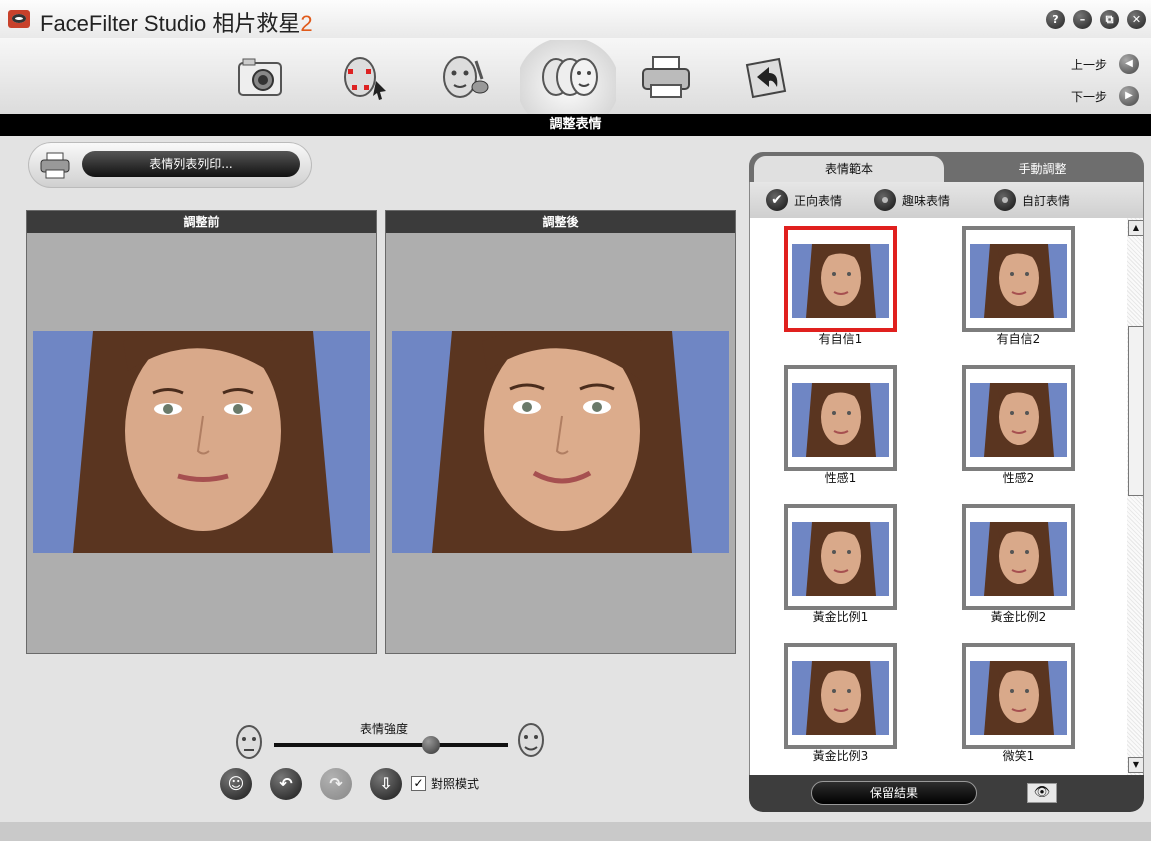 This screenshot has width=1151, height=841. Describe the element at coordinates (306, 23) in the screenshot. I see `app-title-number: 2` at that location.